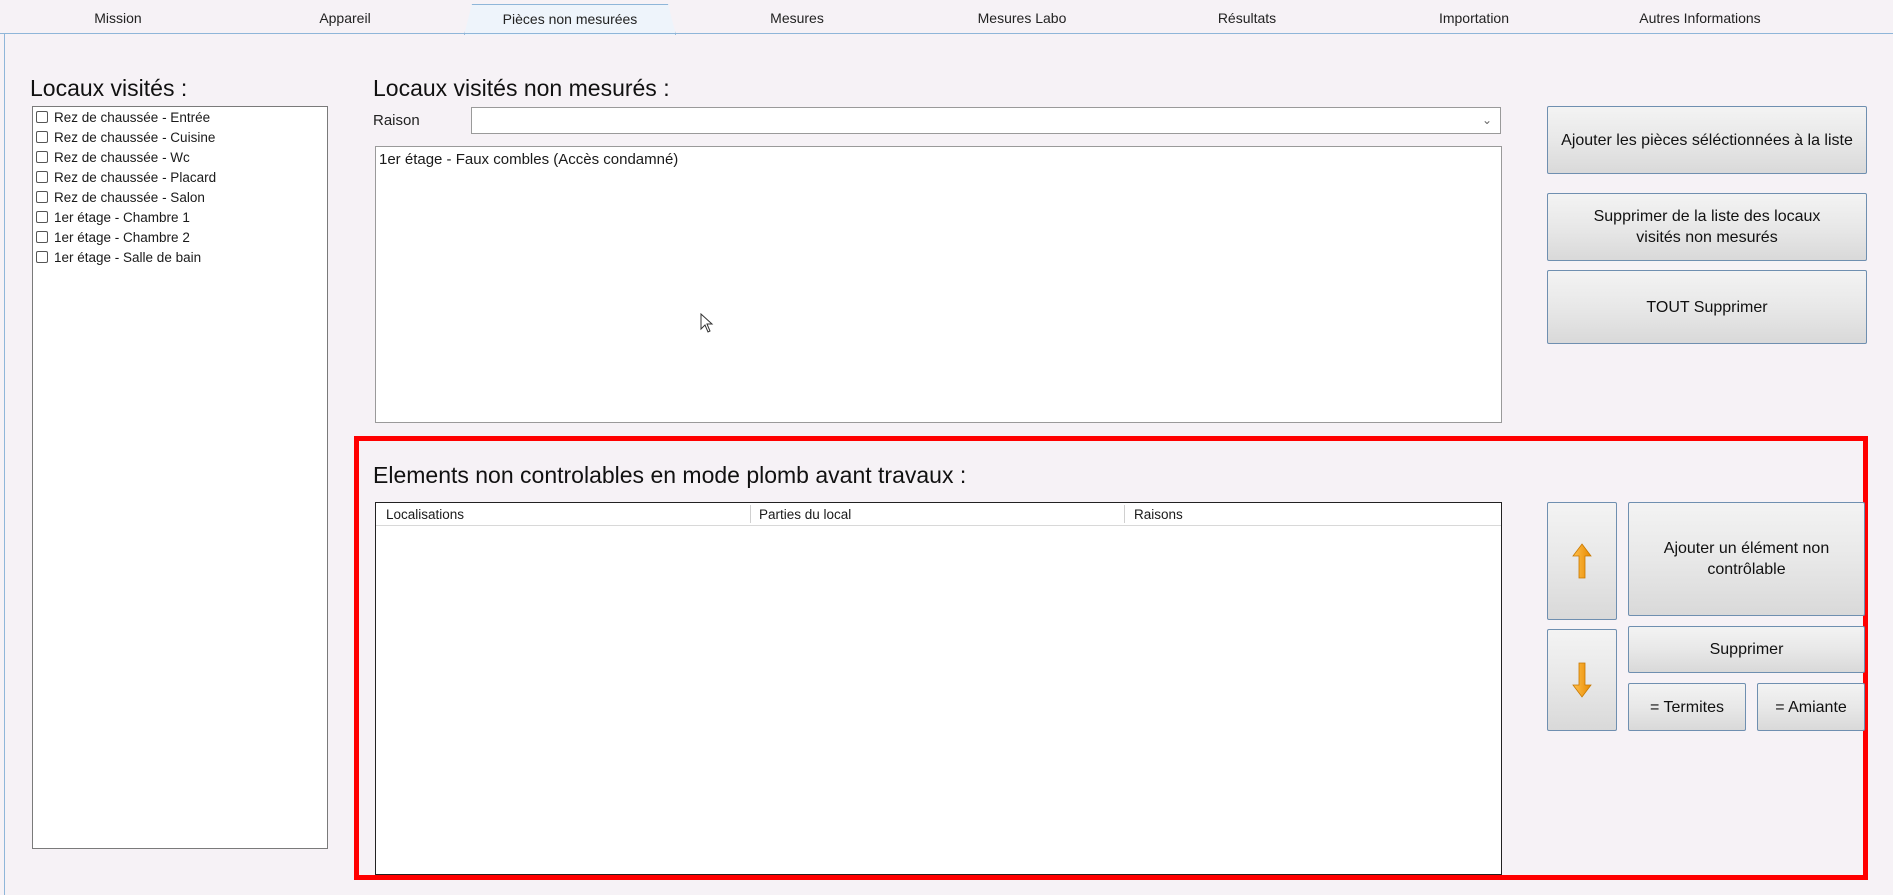 The image size is (1893, 895). I want to click on list-item-label: Rez de chaussée - Wc, so click(122, 157).